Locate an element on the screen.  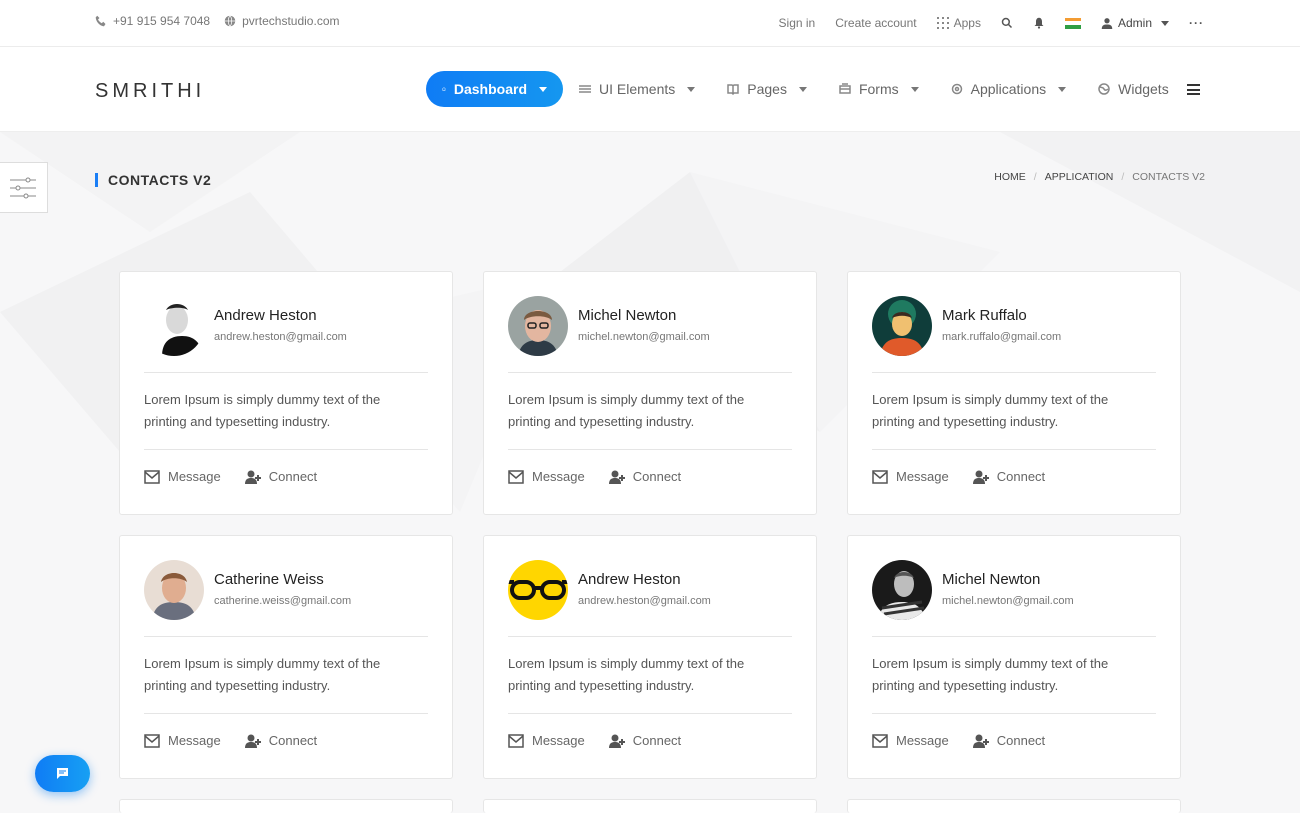
phone-info: +91 915 954 7048 is located at coordinates (152, 21).